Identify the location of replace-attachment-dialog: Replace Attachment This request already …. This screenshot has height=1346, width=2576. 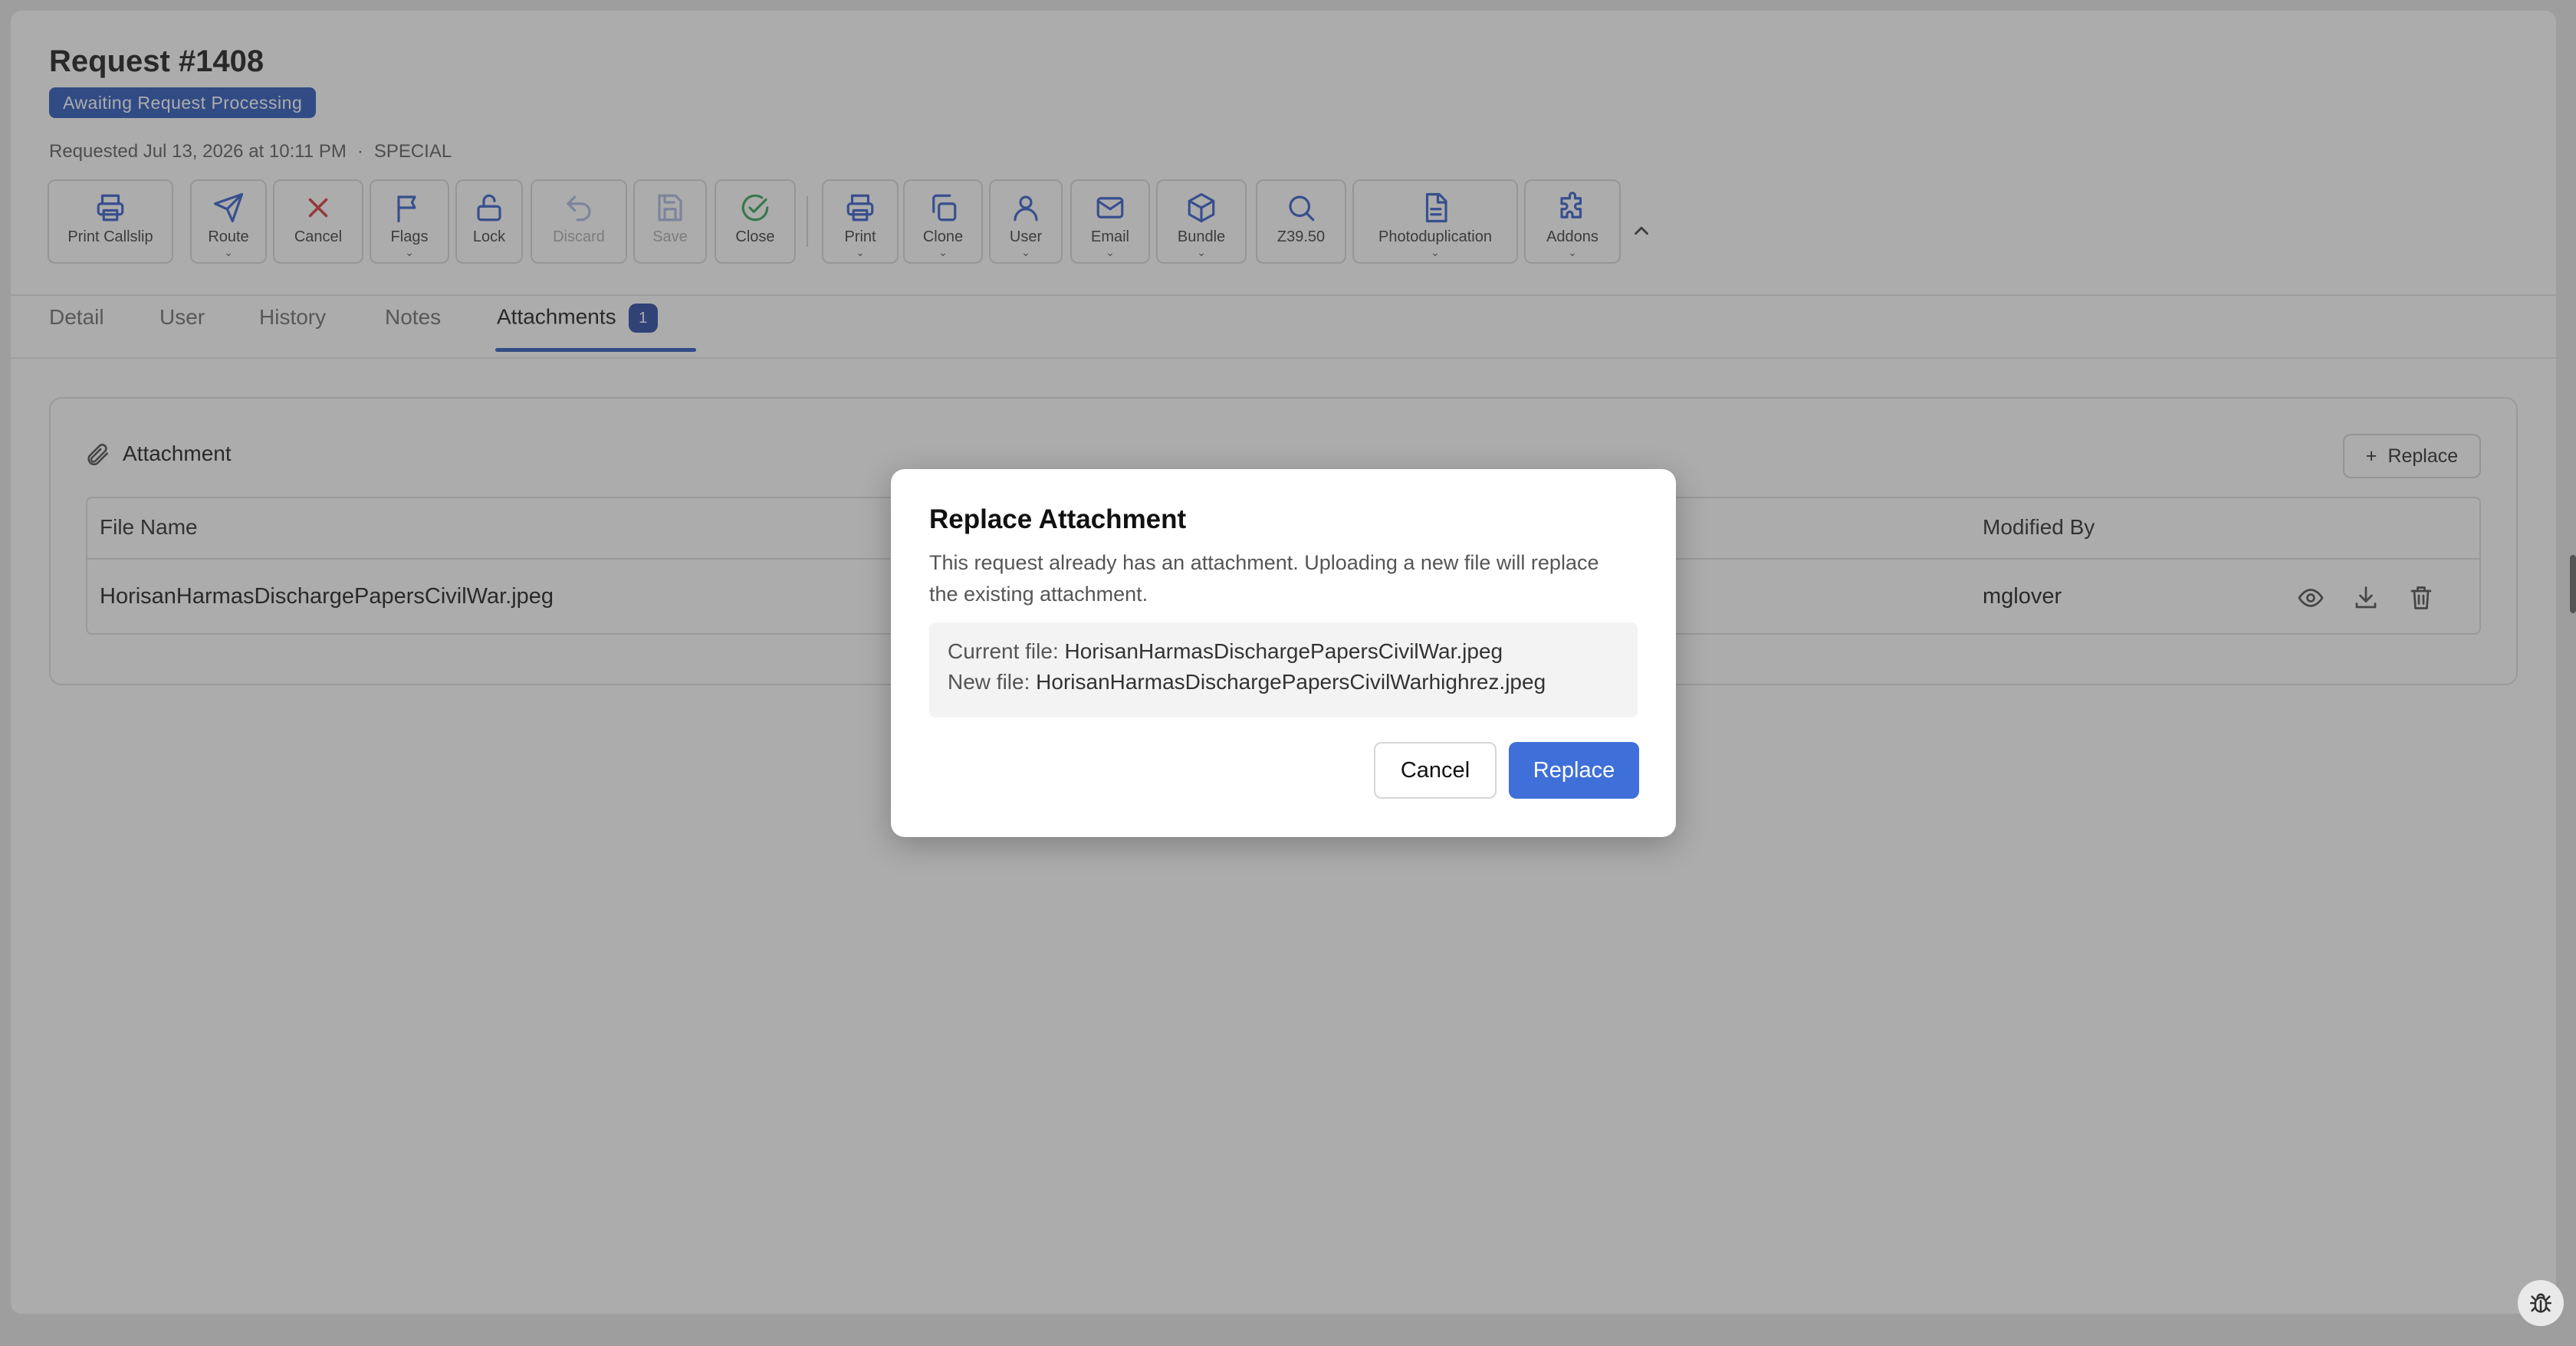
(1284, 653).